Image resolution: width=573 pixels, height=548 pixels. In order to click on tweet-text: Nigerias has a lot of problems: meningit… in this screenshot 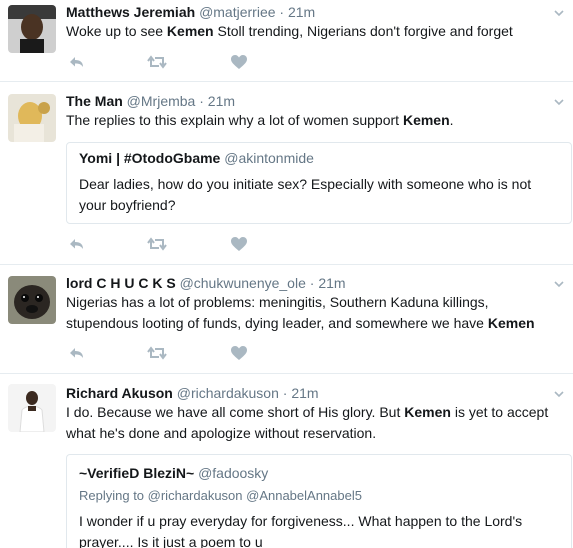, I will do `click(311, 313)`.